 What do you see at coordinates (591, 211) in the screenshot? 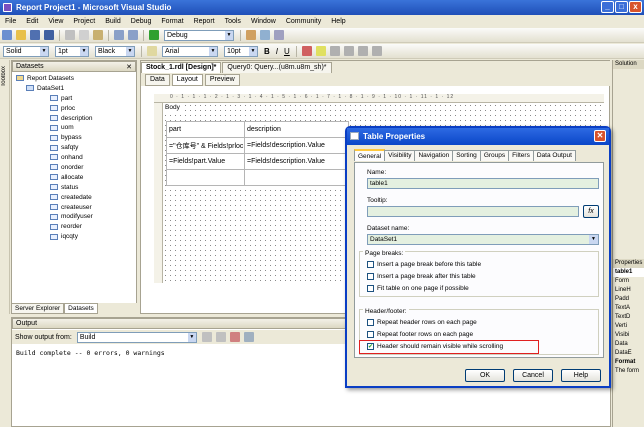
I see `expression-button: fx` at bounding box center [591, 211].